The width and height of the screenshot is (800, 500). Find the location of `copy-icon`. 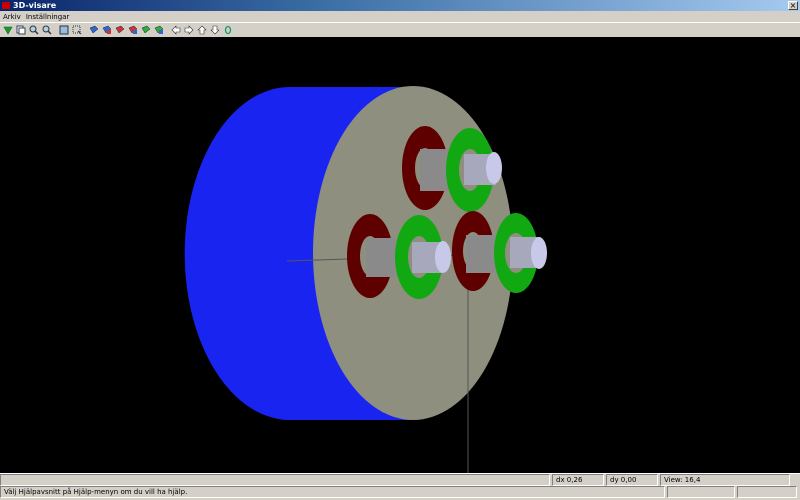

copy-icon is located at coordinates (21, 30).